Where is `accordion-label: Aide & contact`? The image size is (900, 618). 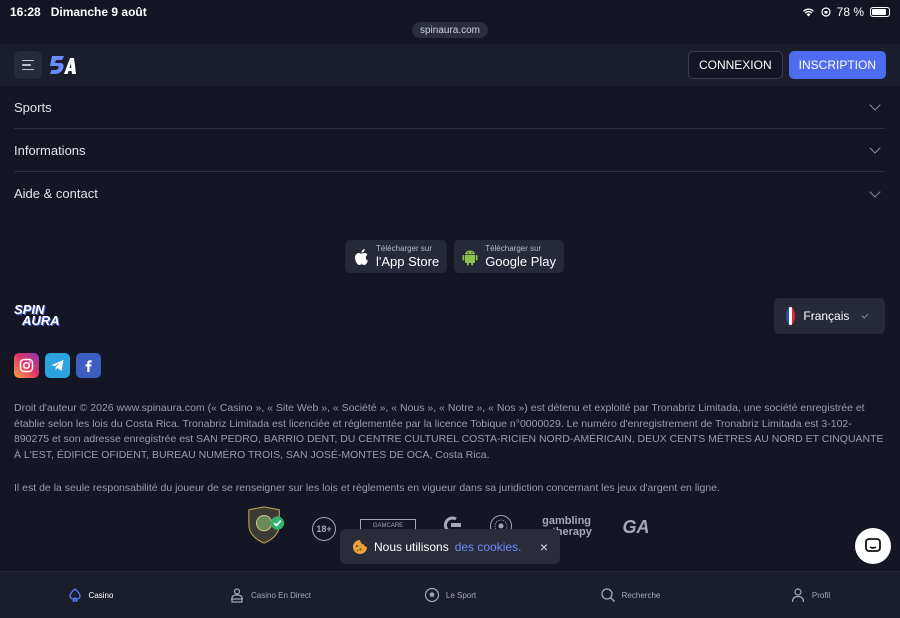
accordion-label: Aide & contact is located at coordinates (56, 193).